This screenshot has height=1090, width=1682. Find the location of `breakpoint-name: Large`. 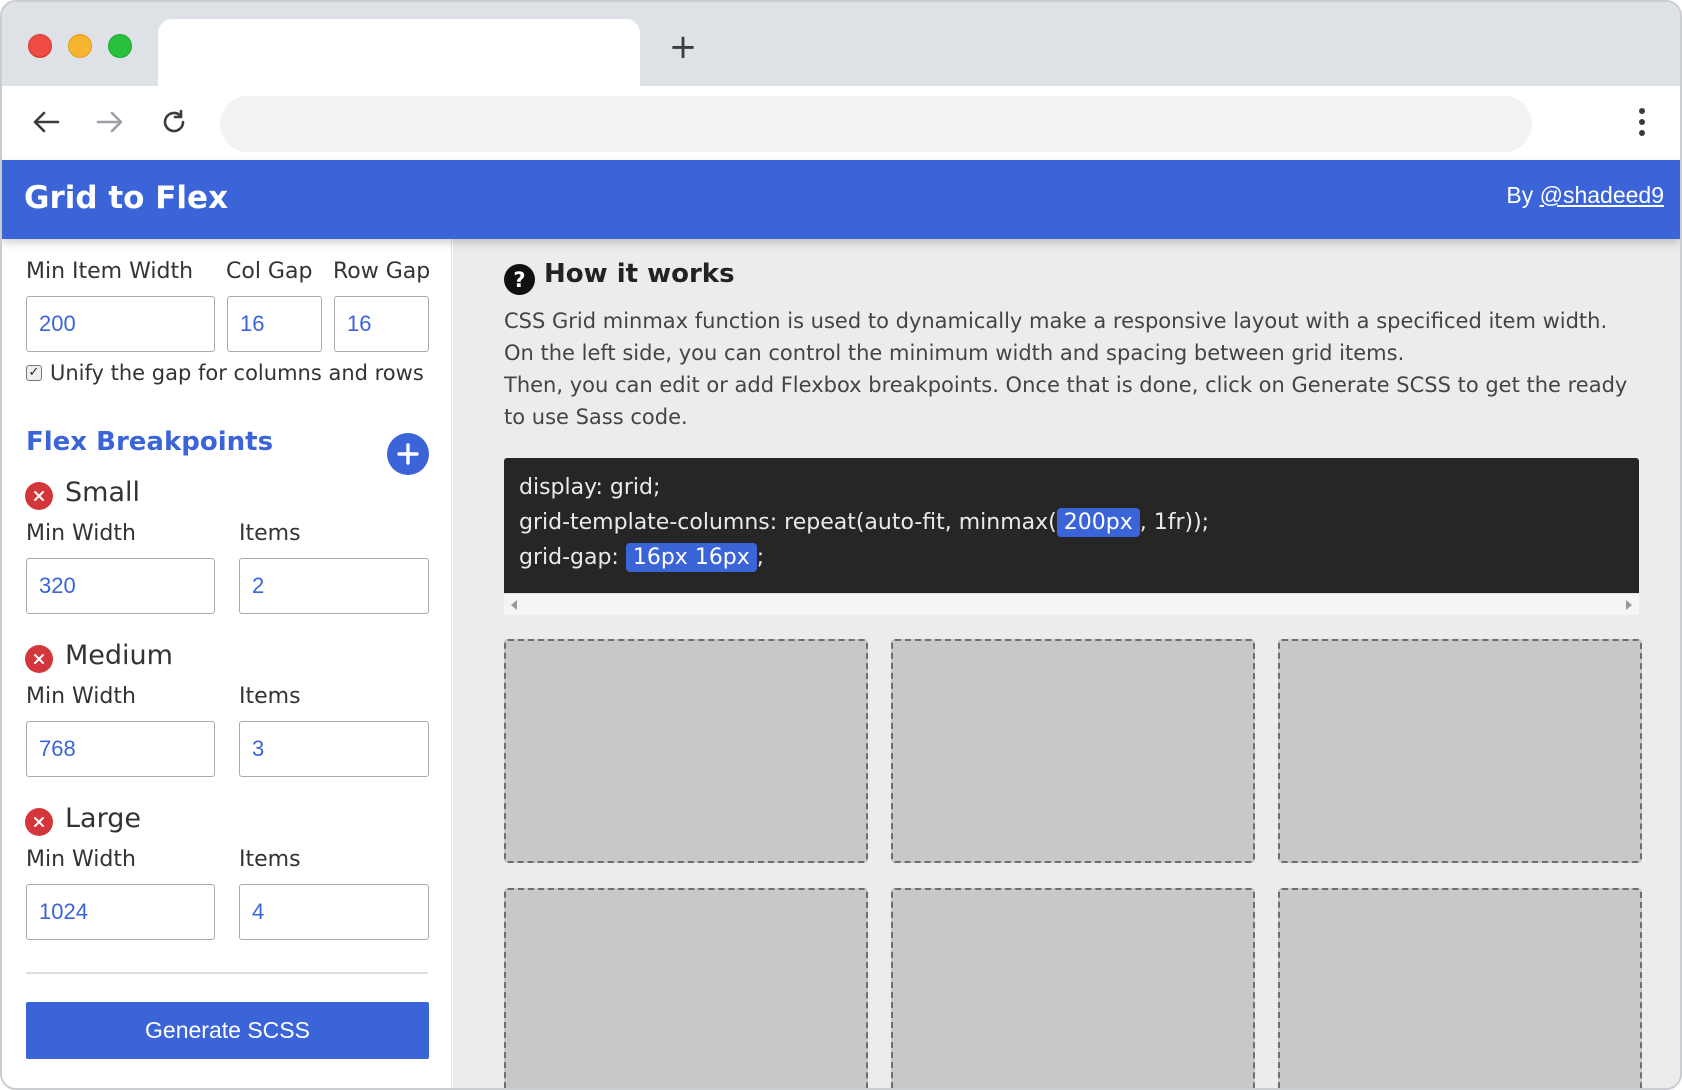

breakpoint-name: Large is located at coordinates (103, 818).